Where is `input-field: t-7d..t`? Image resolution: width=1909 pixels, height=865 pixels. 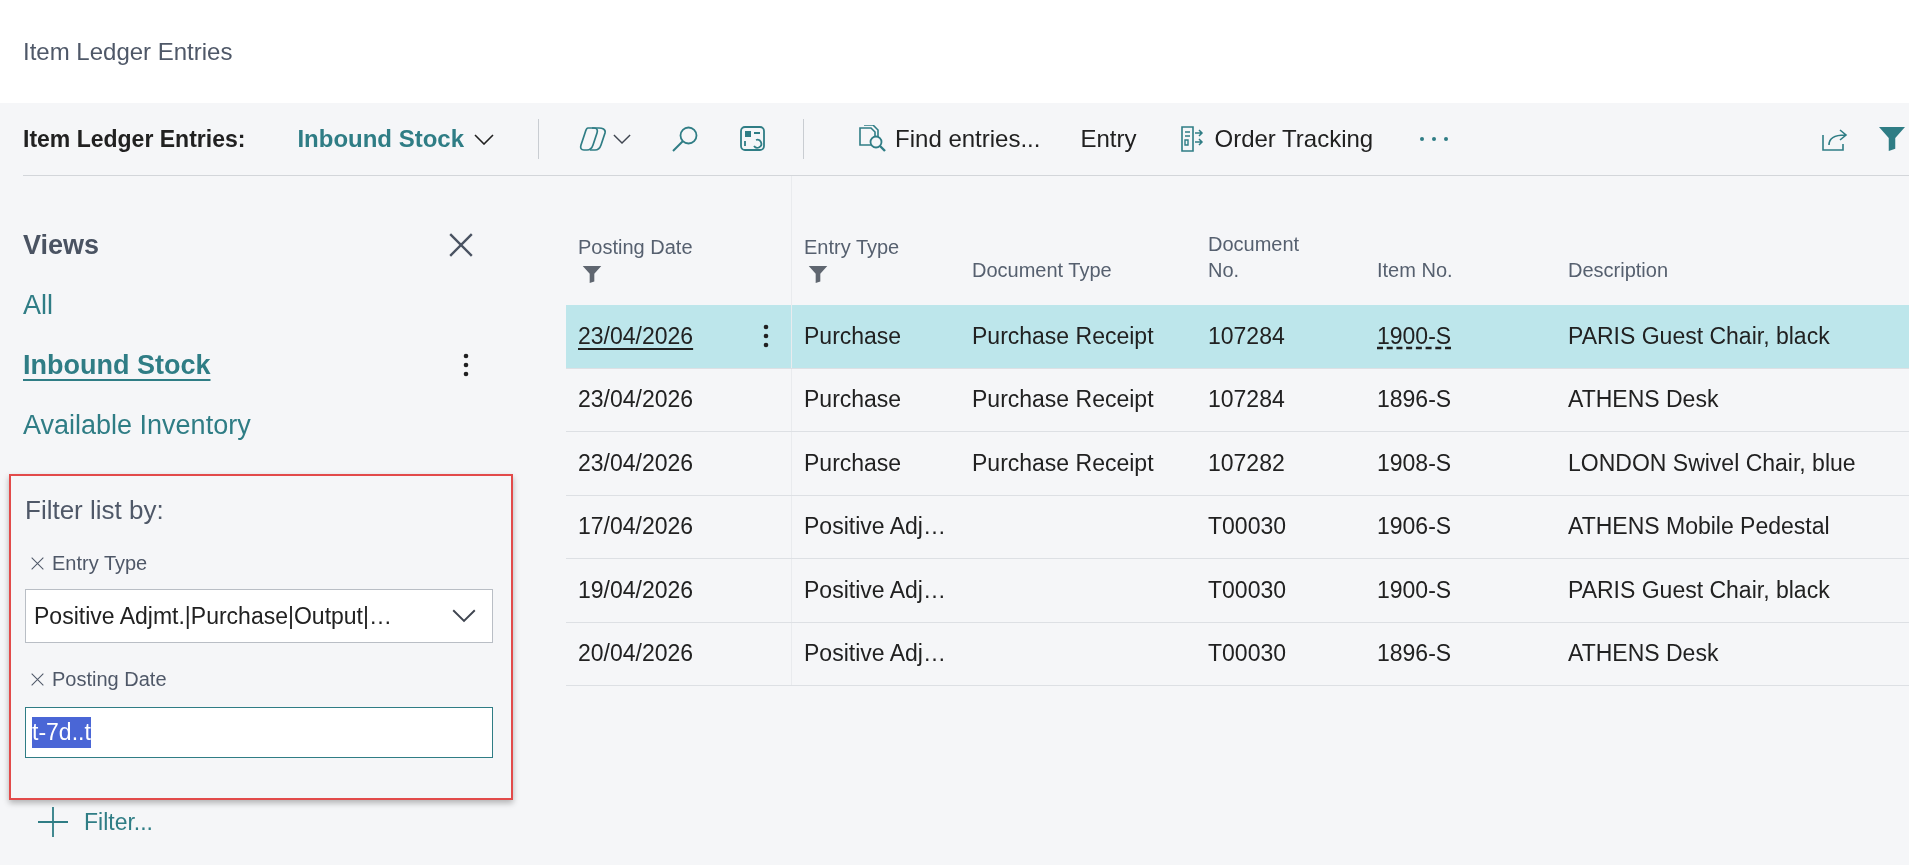
input-field: t-7d..t is located at coordinates (259, 732).